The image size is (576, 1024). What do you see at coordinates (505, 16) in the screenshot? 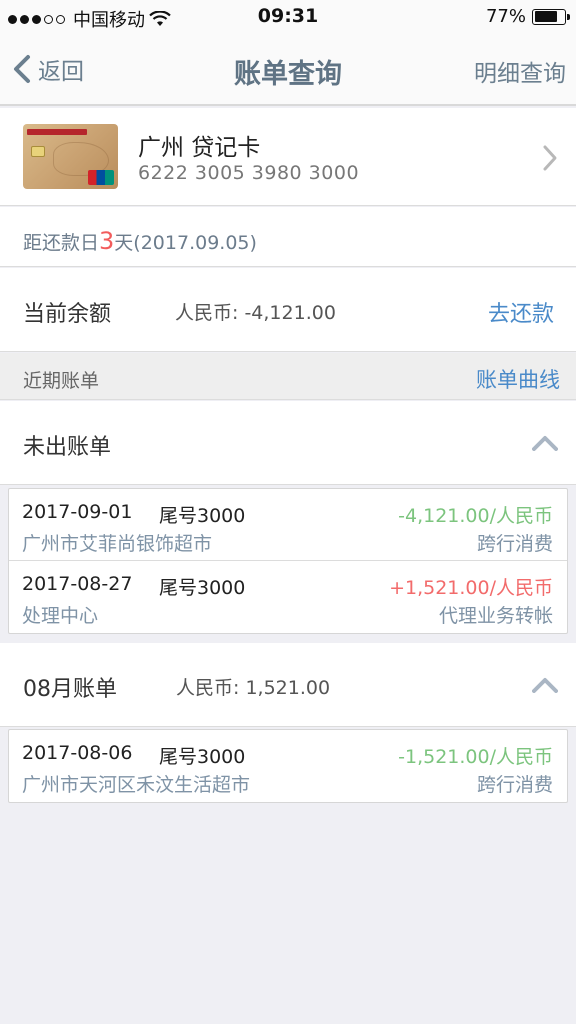
I see `battery-percent: 77%` at bounding box center [505, 16].